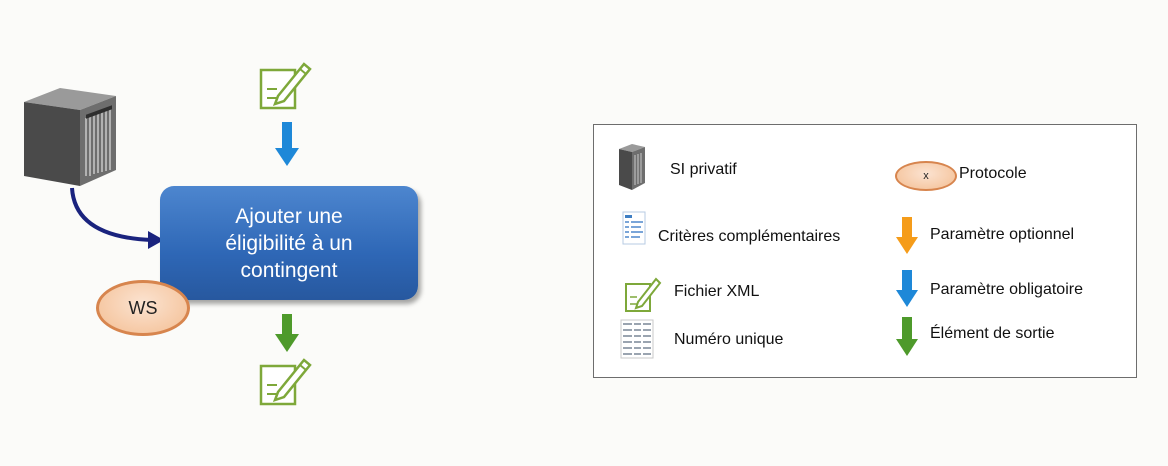  What do you see at coordinates (117, 218) in the screenshot?
I see `server-connector-arrow` at bounding box center [117, 218].